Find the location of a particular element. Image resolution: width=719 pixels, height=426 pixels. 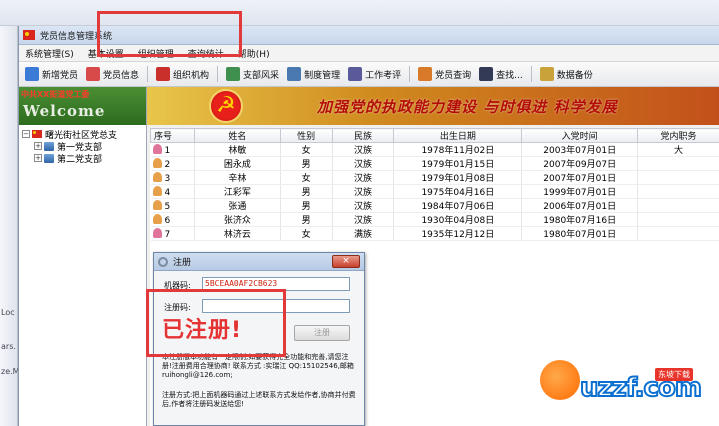

close-button: × is located at coordinates (346, 261).